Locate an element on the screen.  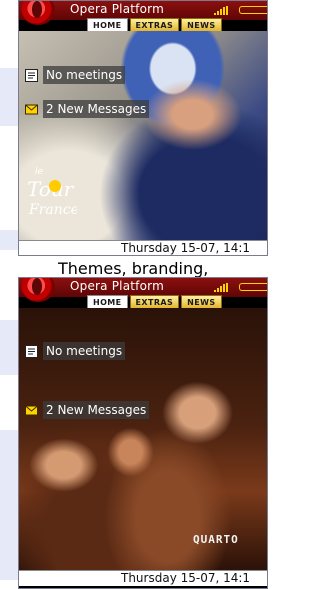
svg-text: France is located at coordinates (52, 210).